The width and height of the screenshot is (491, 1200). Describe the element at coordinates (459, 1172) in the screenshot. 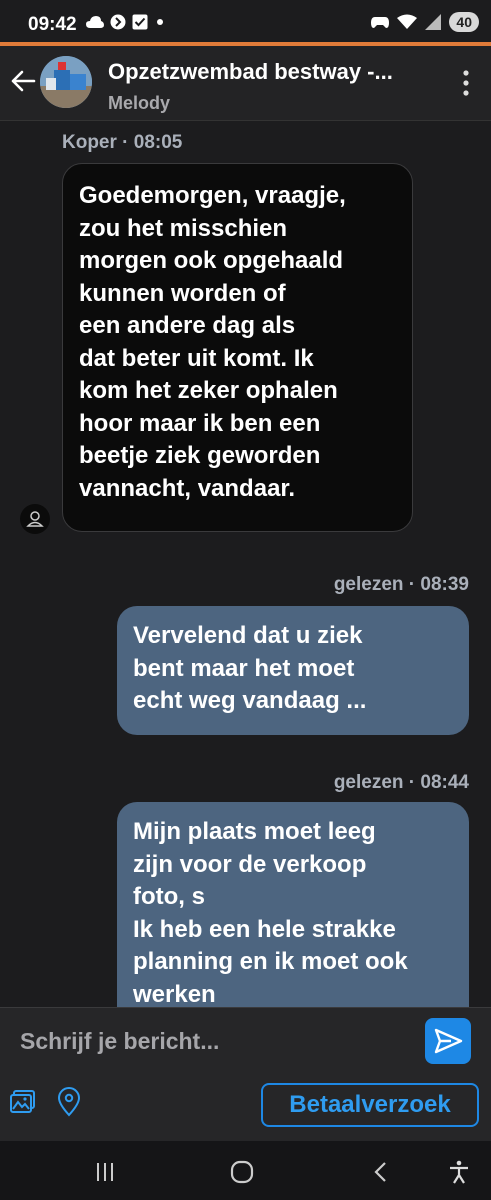

I see `accessibility-icon` at that location.